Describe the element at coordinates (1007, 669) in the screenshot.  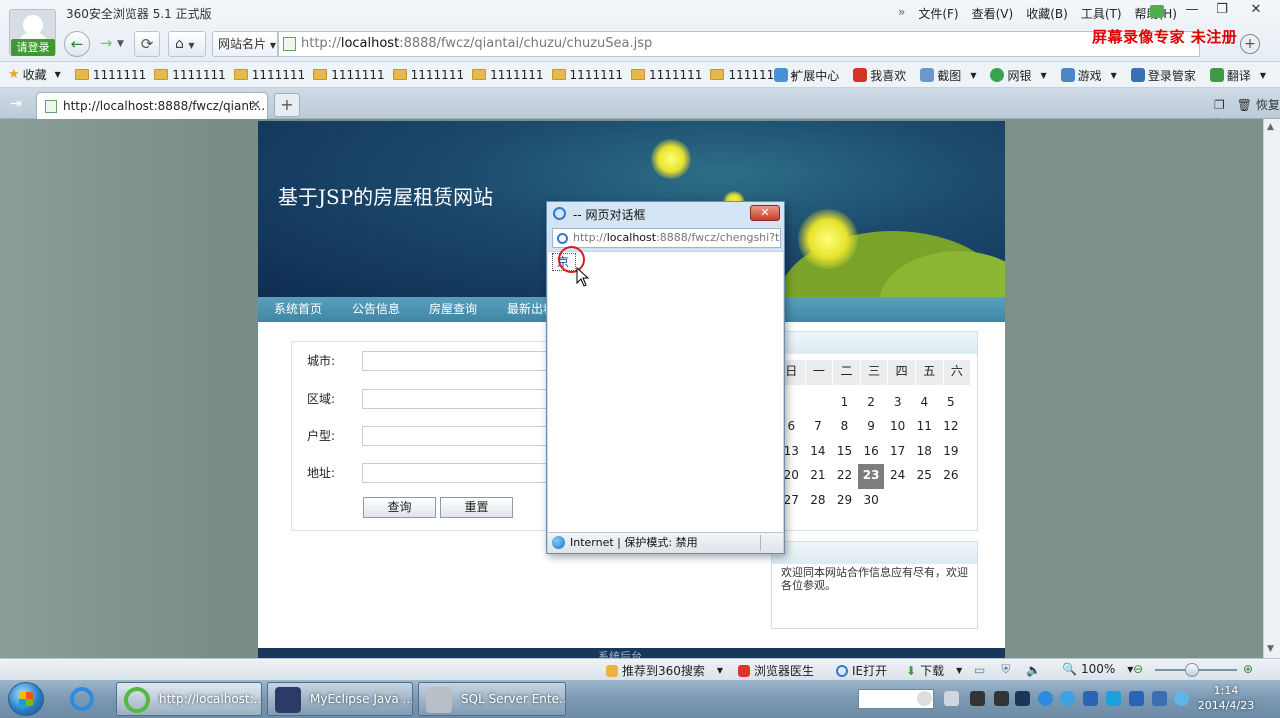
I see `page-tools: ▭ ⛨ 🔈` at that location.